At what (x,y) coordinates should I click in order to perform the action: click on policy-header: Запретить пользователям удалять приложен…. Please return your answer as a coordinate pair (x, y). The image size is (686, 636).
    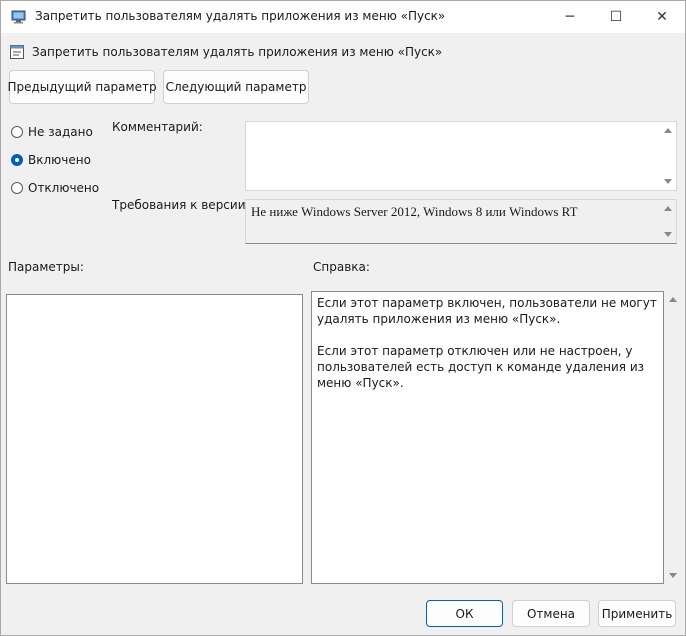
    Looking at the image, I should click on (225, 52).